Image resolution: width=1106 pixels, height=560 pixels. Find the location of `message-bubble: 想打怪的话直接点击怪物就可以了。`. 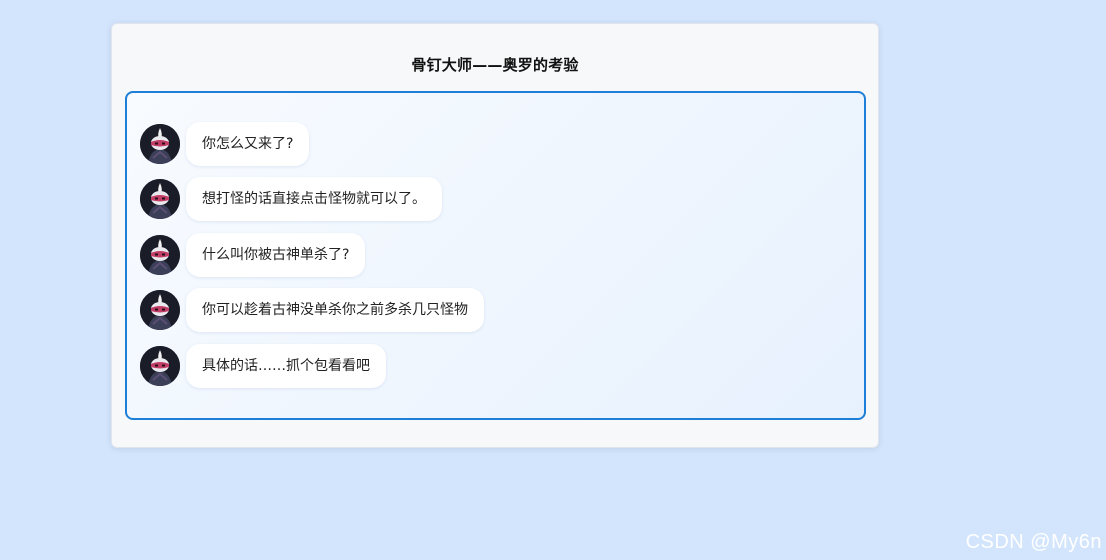

message-bubble: 想打怪的话直接点击怪物就可以了。 is located at coordinates (314, 199).